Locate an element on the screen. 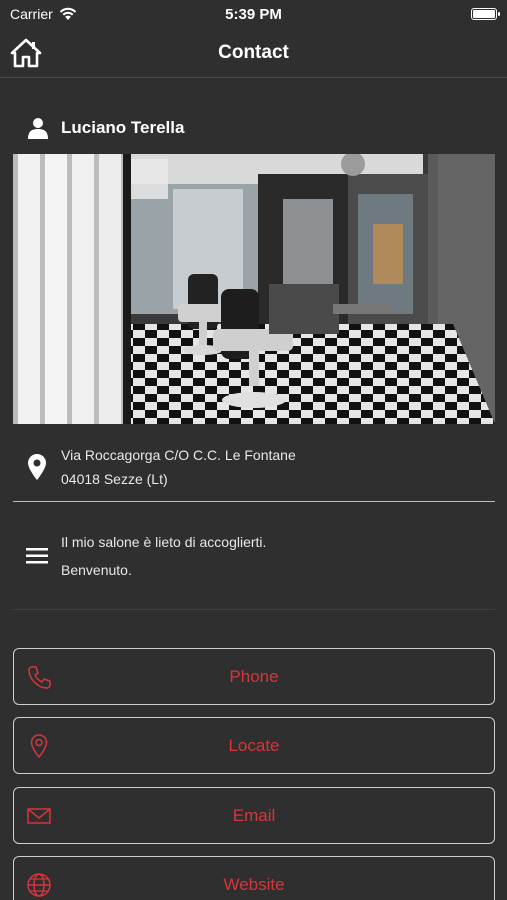 The height and width of the screenshot is (900, 507). home-icon is located at coordinates (26, 53).